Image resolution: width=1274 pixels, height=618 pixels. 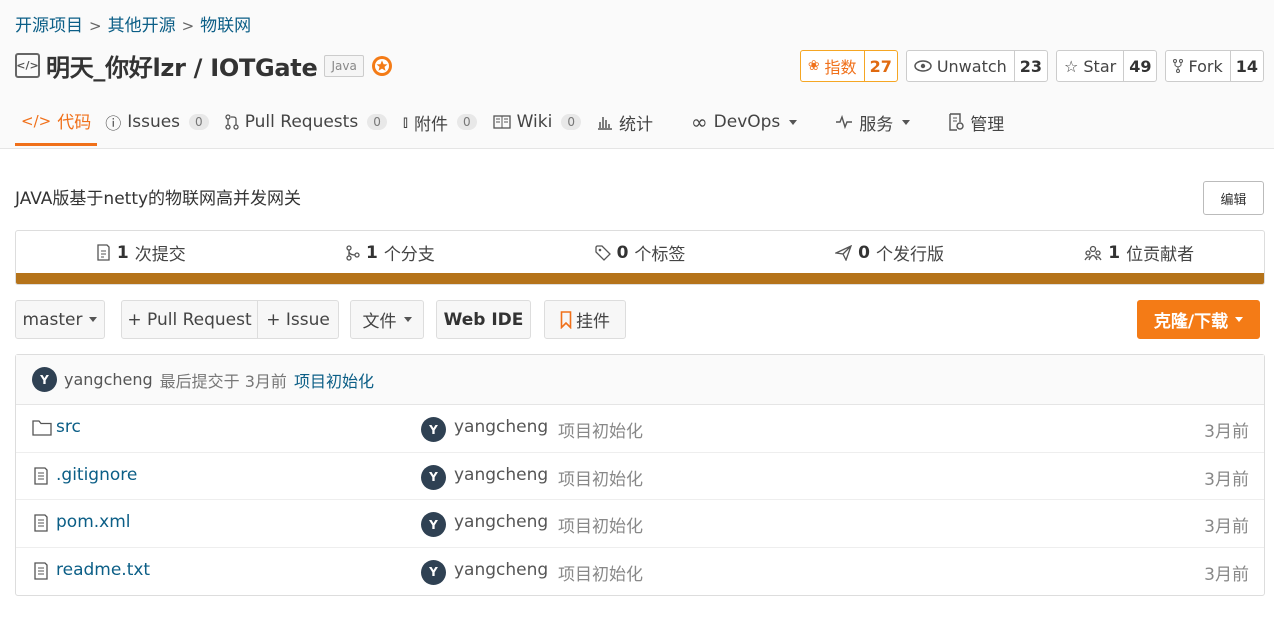 I want to click on repo-description: JAVA版基于netty的物联网高并发网关, so click(x=158, y=199).